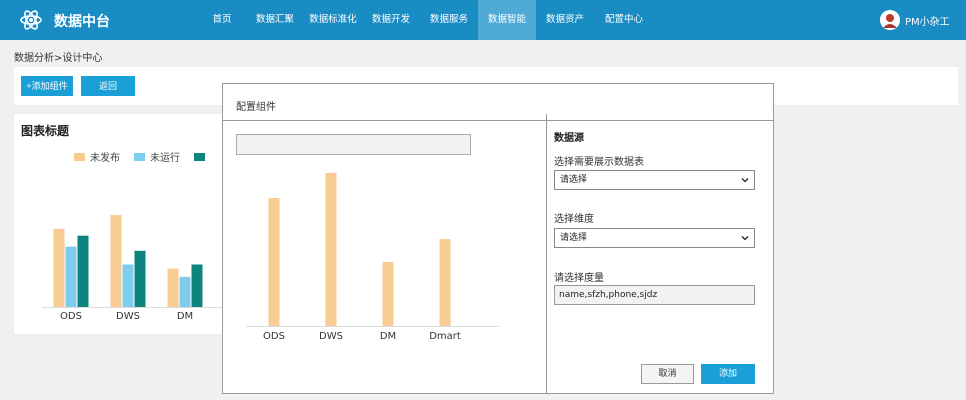 The width and height of the screenshot is (966, 400). Describe the element at coordinates (82, 22) in the screenshot. I see `app-title: 数据中台` at that location.